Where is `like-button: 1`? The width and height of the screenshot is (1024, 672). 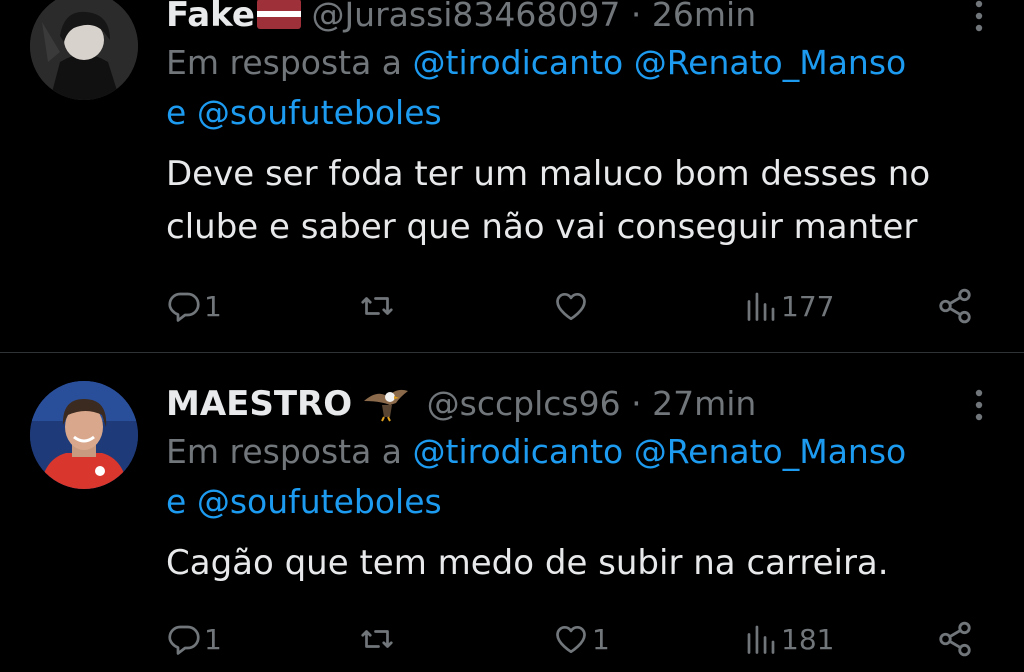 like-button: 1 is located at coordinates (581, 639).